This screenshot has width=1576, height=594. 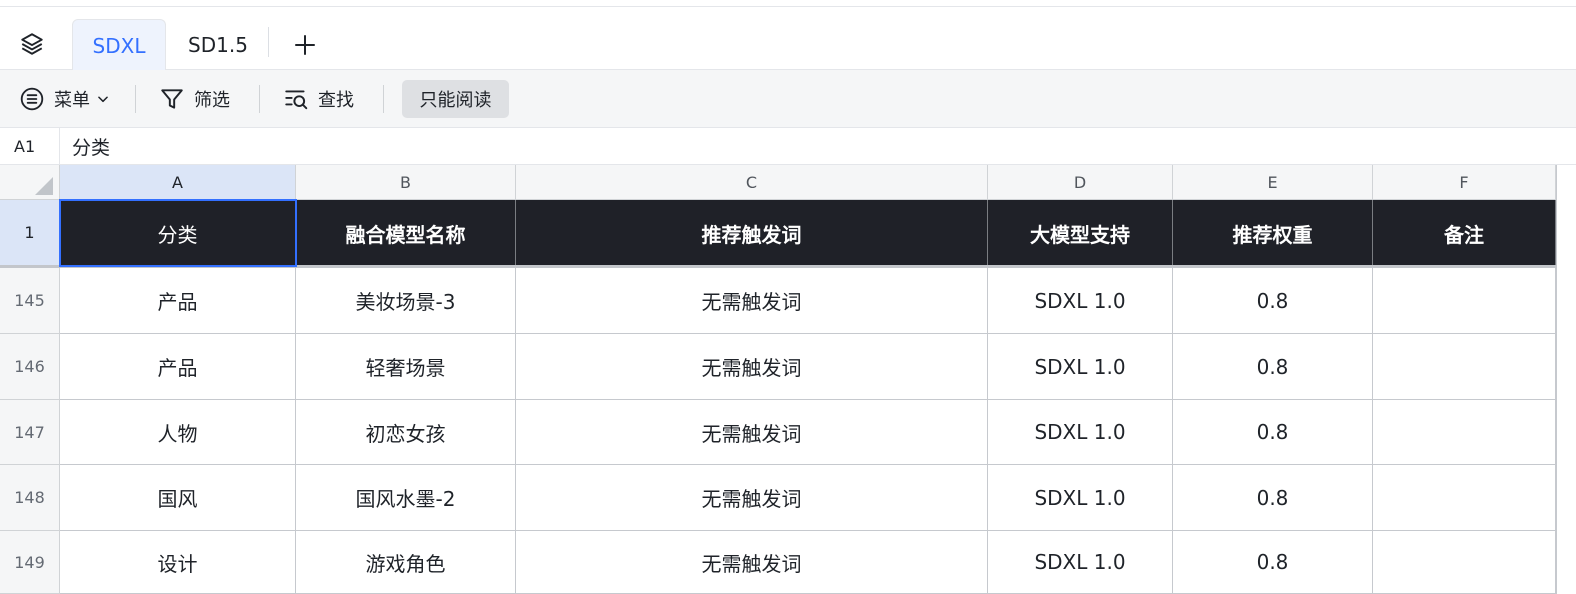 I want to click on filter-icon, so click(x=172, y=99).